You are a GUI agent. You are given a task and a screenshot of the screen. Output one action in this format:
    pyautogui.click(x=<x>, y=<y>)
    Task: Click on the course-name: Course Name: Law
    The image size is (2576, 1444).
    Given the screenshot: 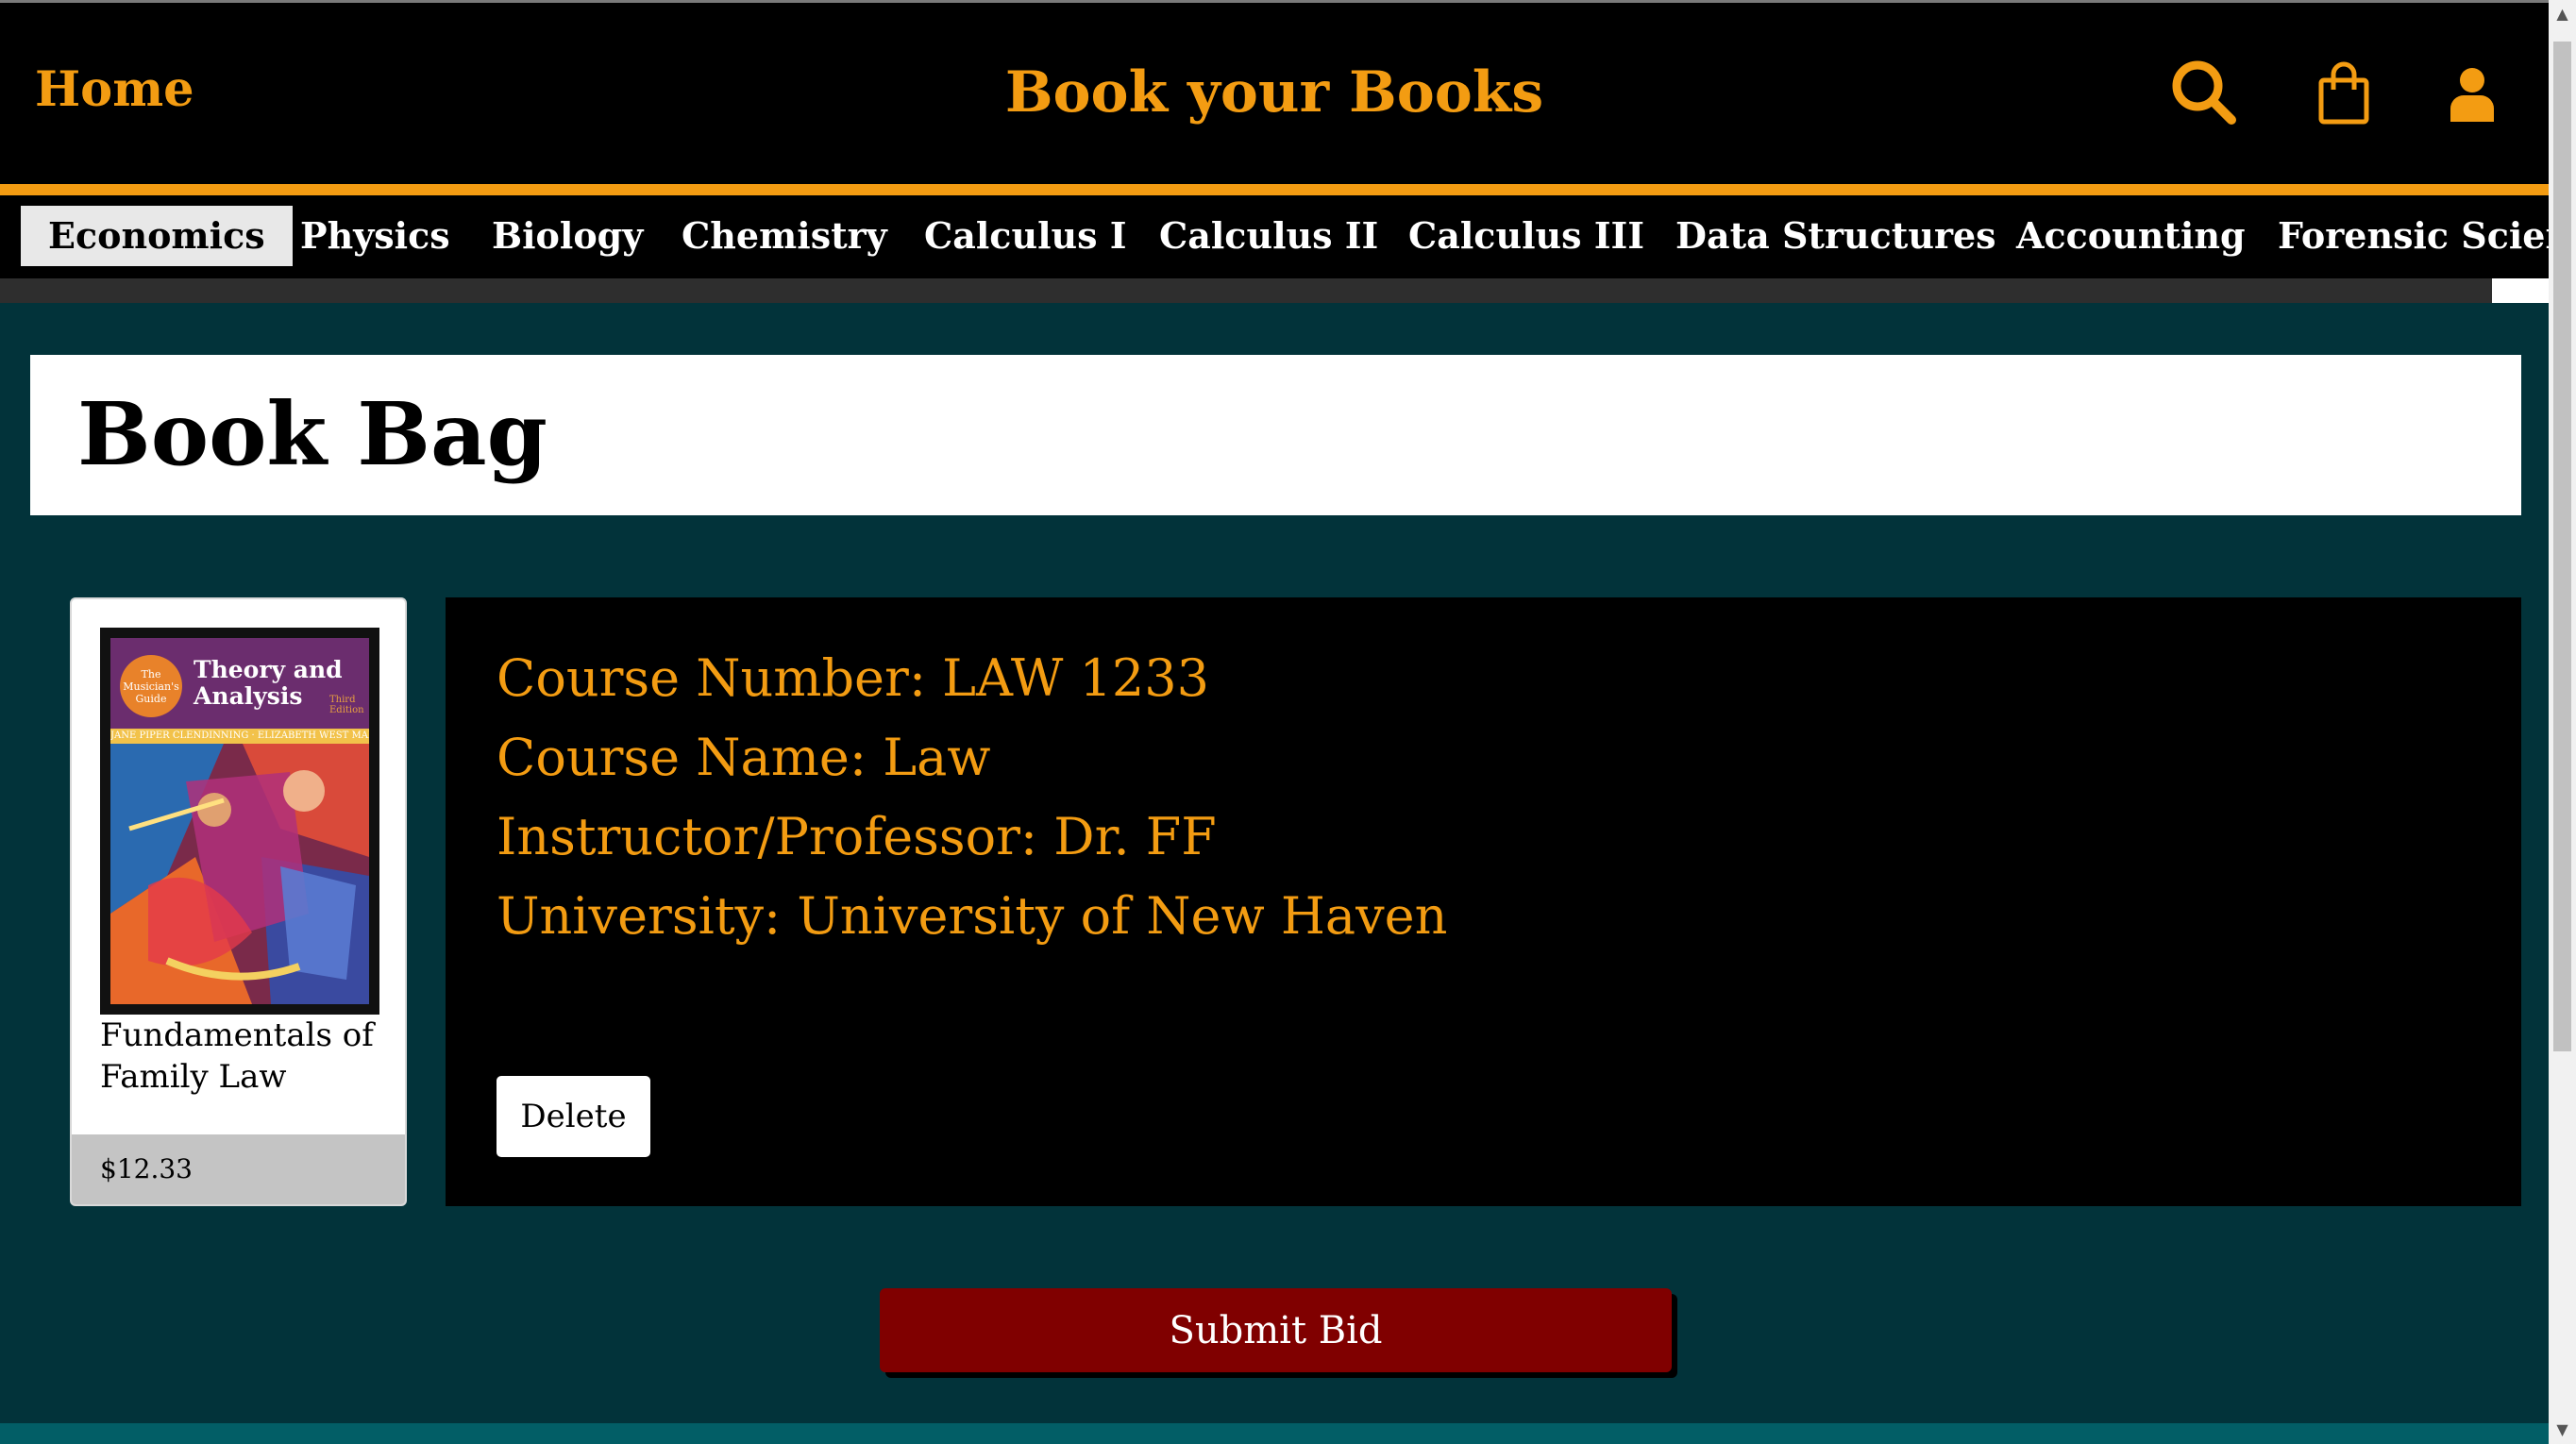 What is the action you would take?
    pyautogui.click(x=744, y=757)
    